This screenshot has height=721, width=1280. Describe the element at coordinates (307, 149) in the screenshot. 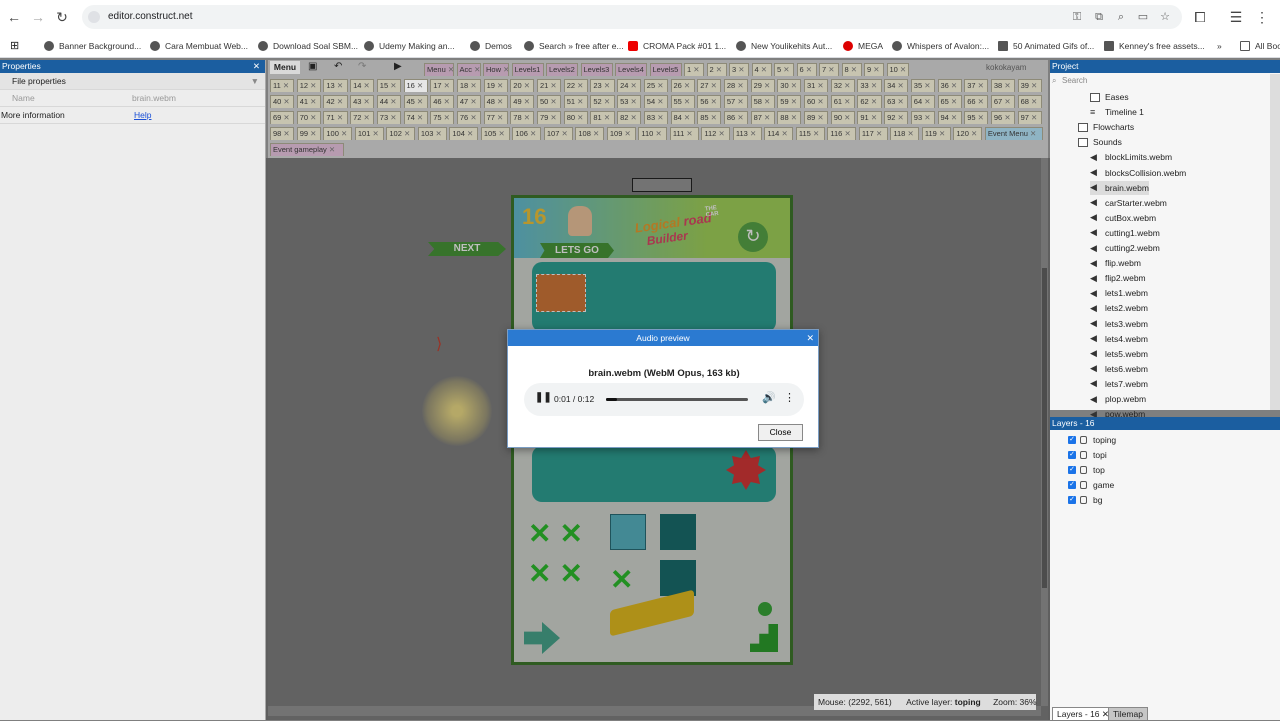

I see `tab-event-gameplay: Event gameplay ✕` at that location.